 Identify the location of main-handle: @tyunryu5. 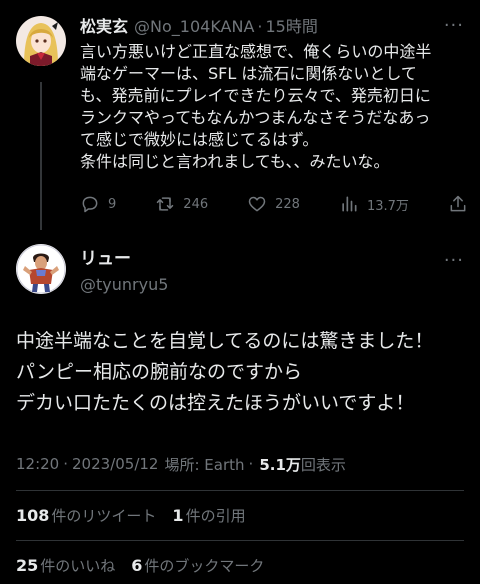
(124, 285).